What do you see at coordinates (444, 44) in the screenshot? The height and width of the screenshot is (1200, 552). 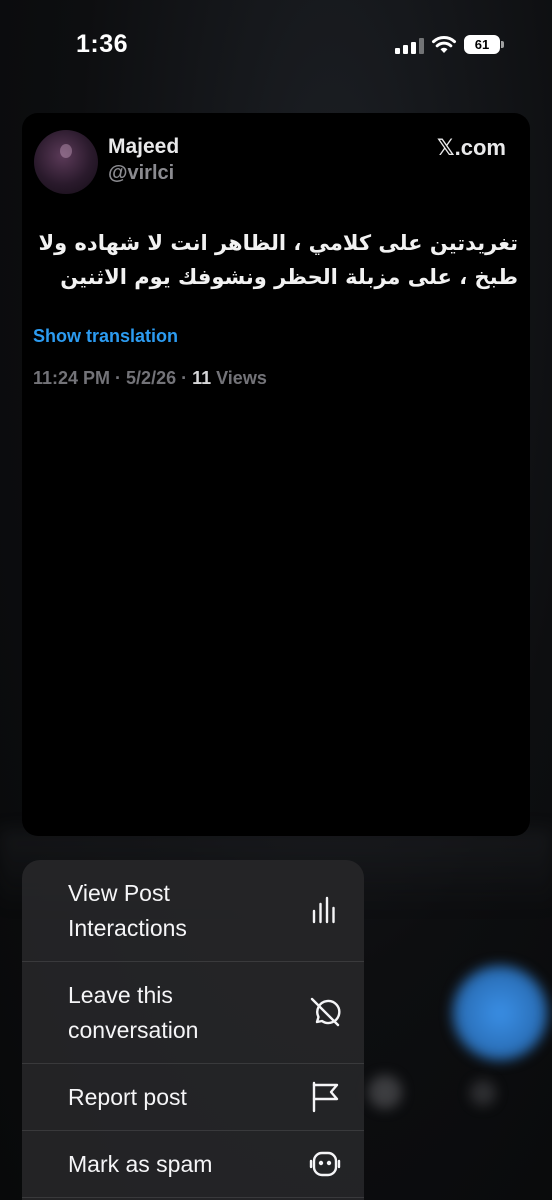 I see `wifi-icon` at bounding box center [444, 44].